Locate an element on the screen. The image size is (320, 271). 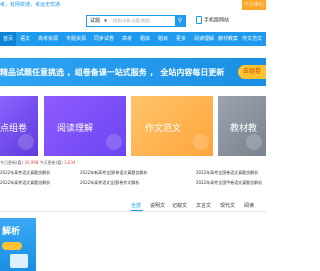
nav-item-more: 更多 is located at coordinates (181, 39).